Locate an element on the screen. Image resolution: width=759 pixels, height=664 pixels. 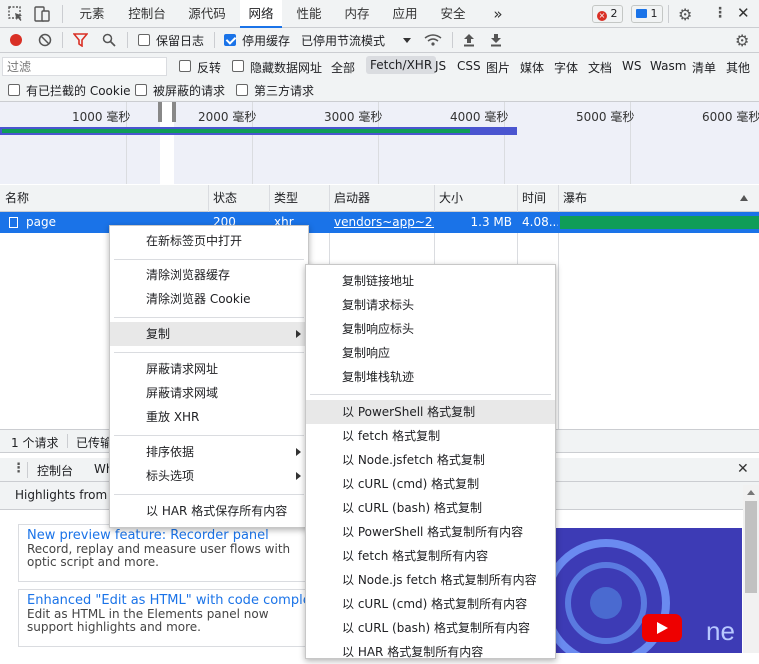
tab-application: 应用 is located at coordinates (405, 14).